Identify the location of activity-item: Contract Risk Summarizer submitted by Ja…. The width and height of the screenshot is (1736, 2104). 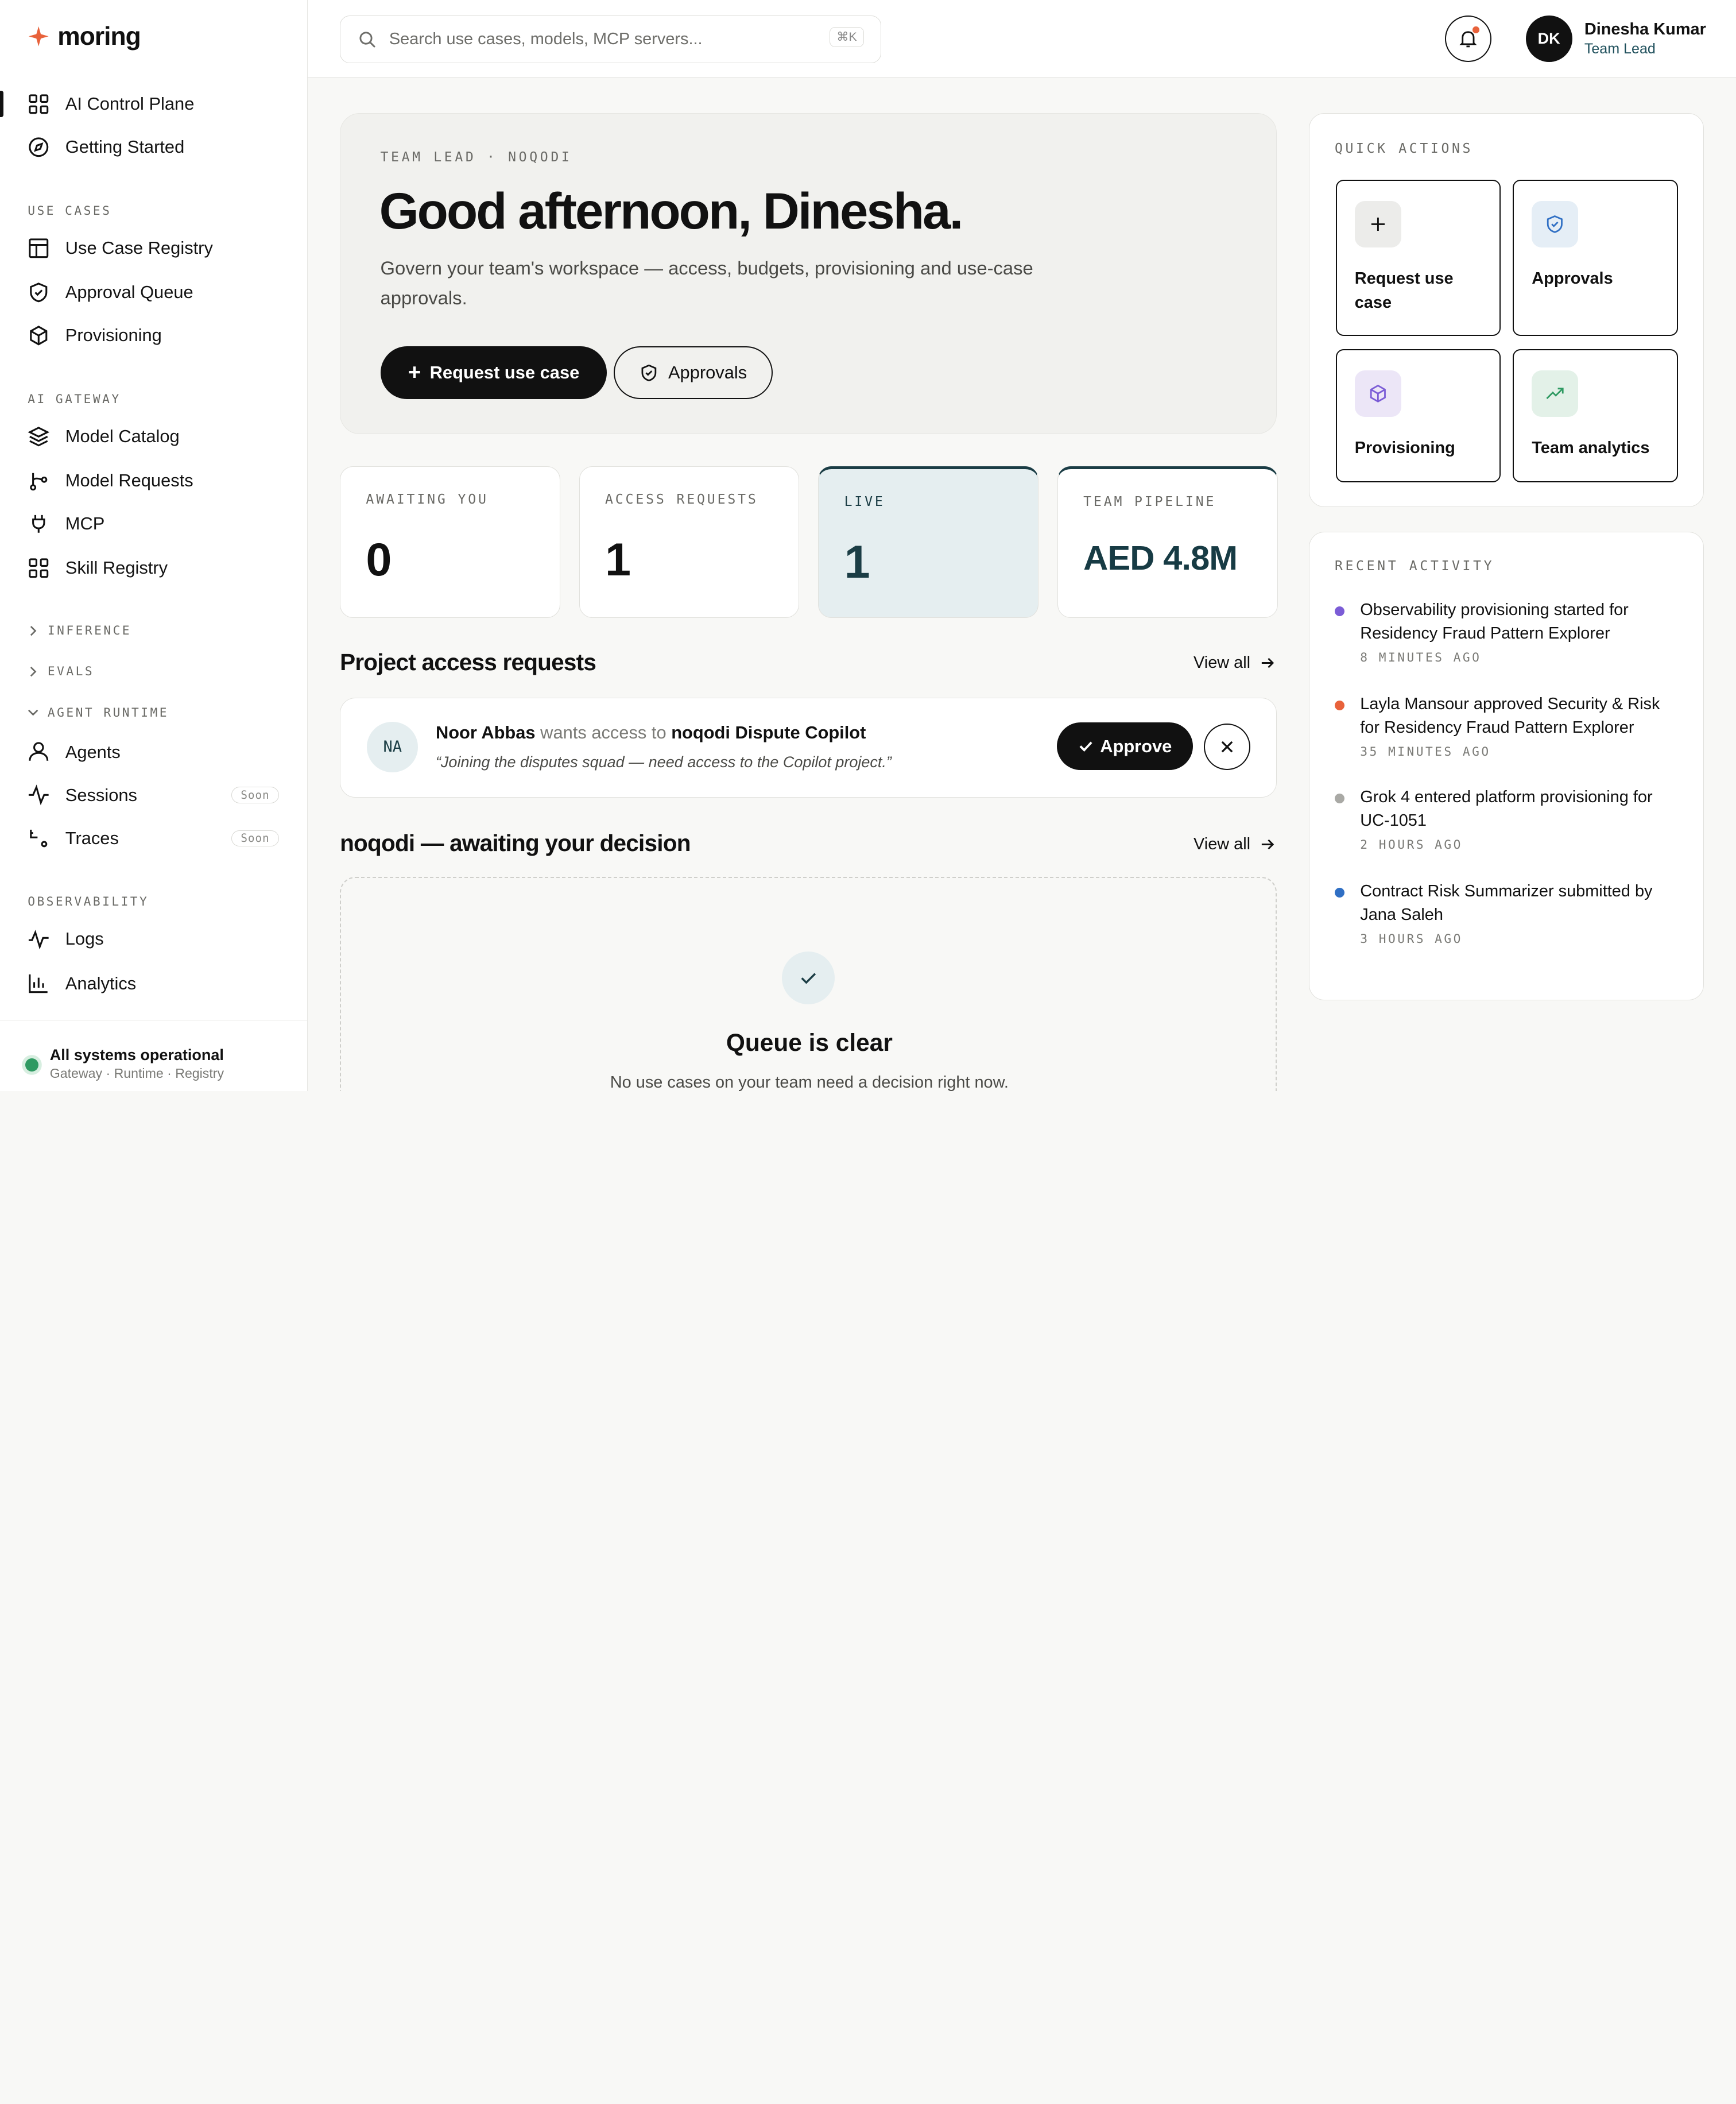
(1506, 918).